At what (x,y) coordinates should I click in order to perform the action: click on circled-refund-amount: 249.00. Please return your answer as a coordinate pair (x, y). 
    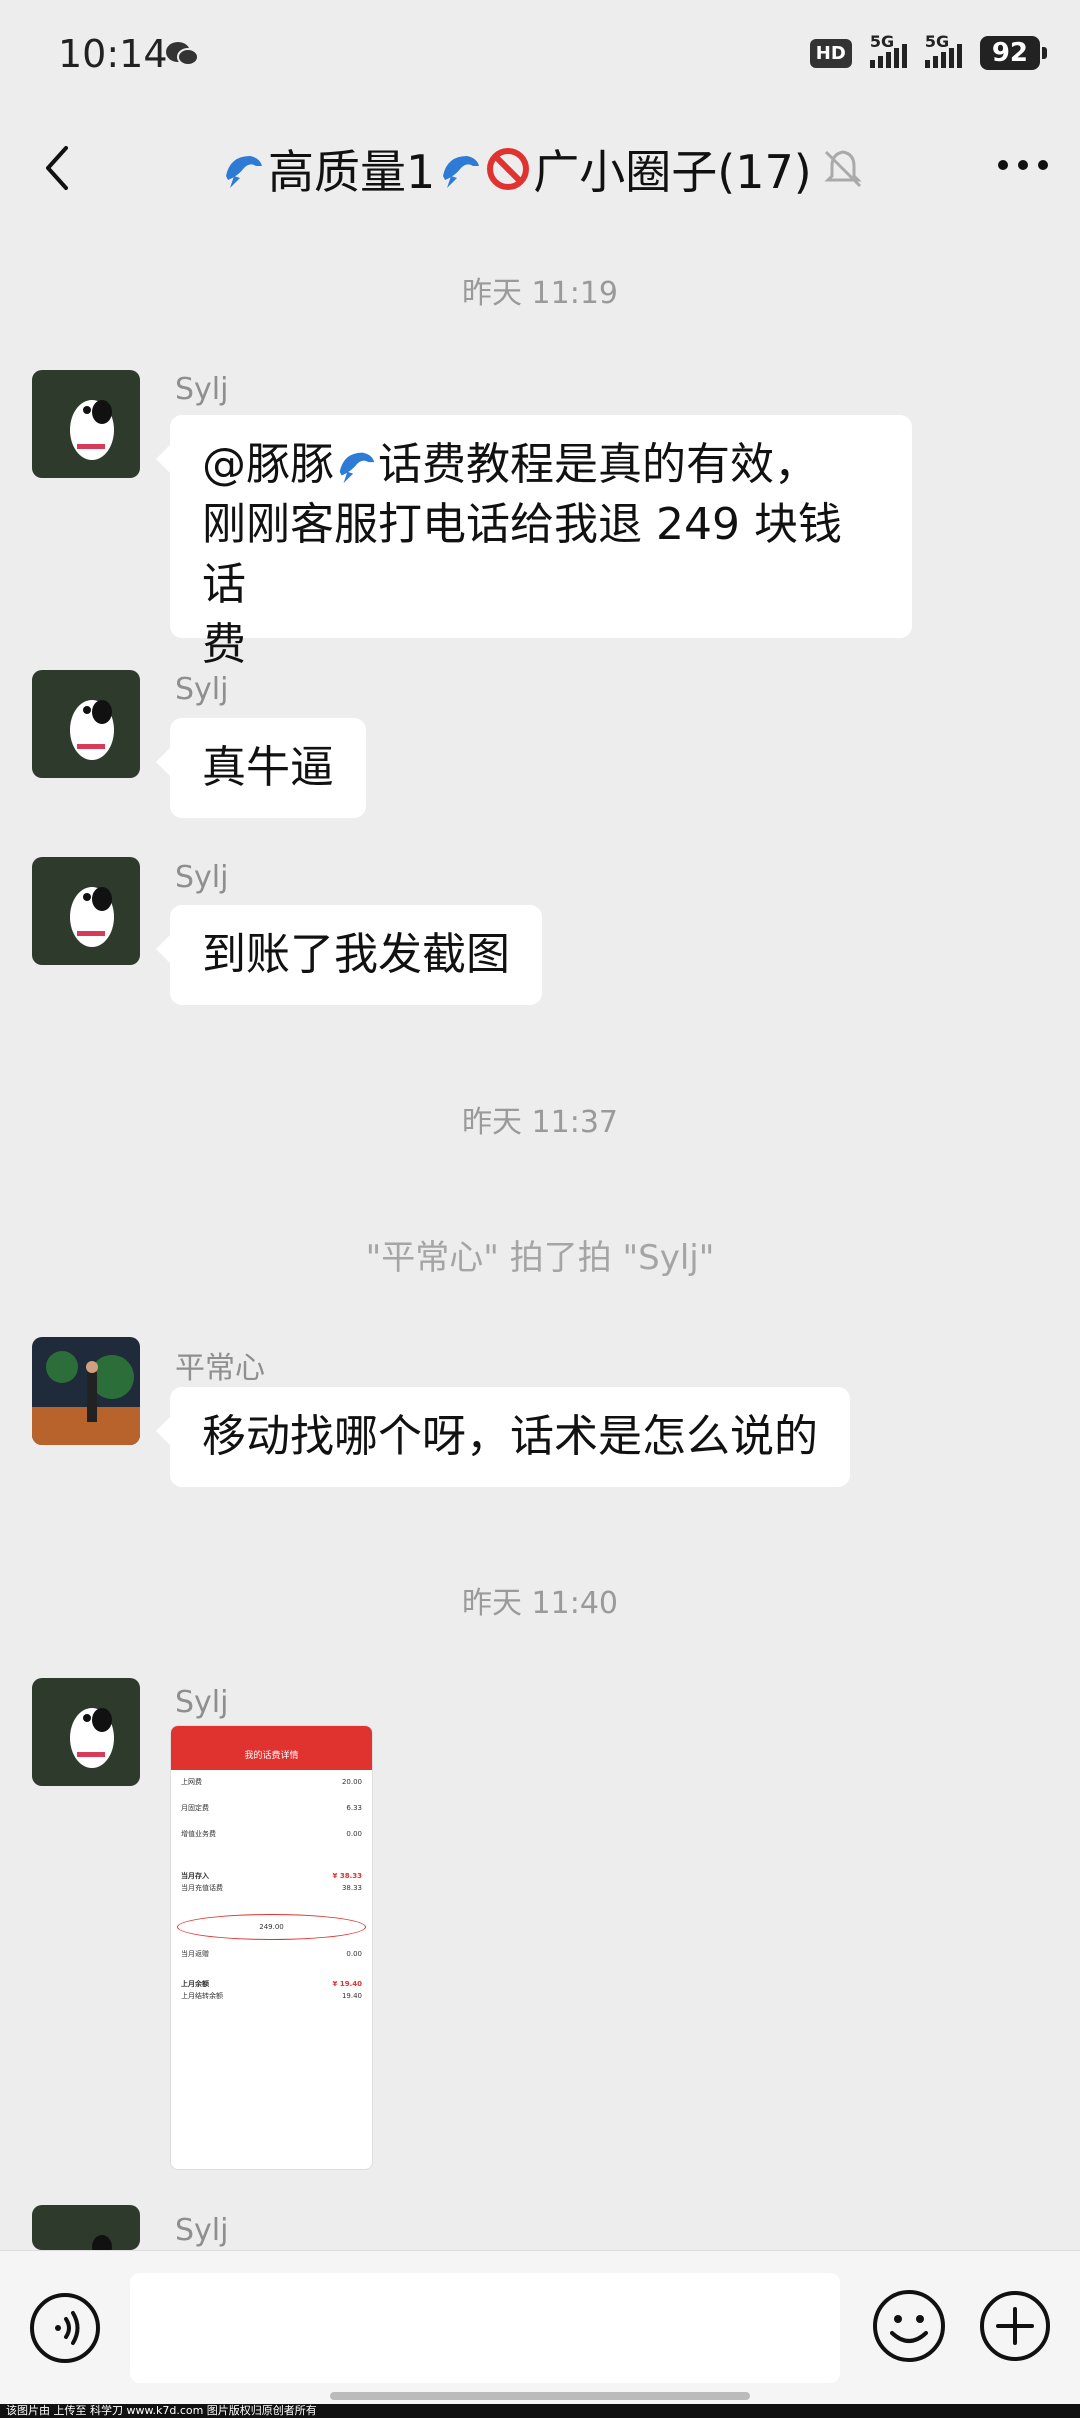
    Looking at the image, I should click on (271, 1927).